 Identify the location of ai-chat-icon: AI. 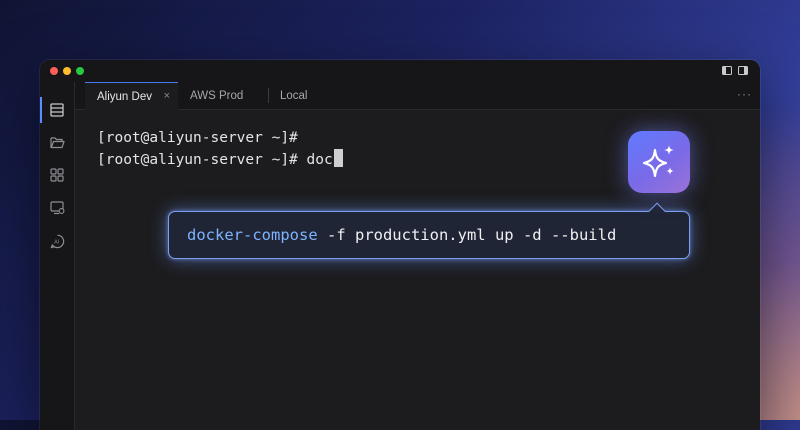
(57, 241).